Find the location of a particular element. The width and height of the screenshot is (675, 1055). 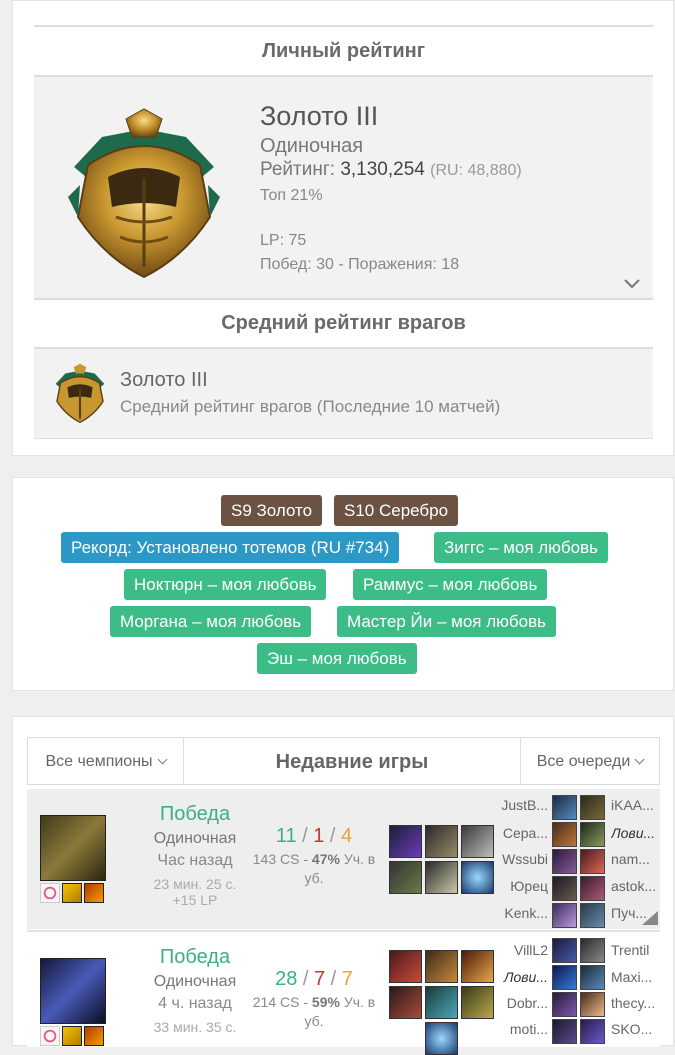

game-duration: 33 мин. 35 с. is located at coordinates (195, 1027).